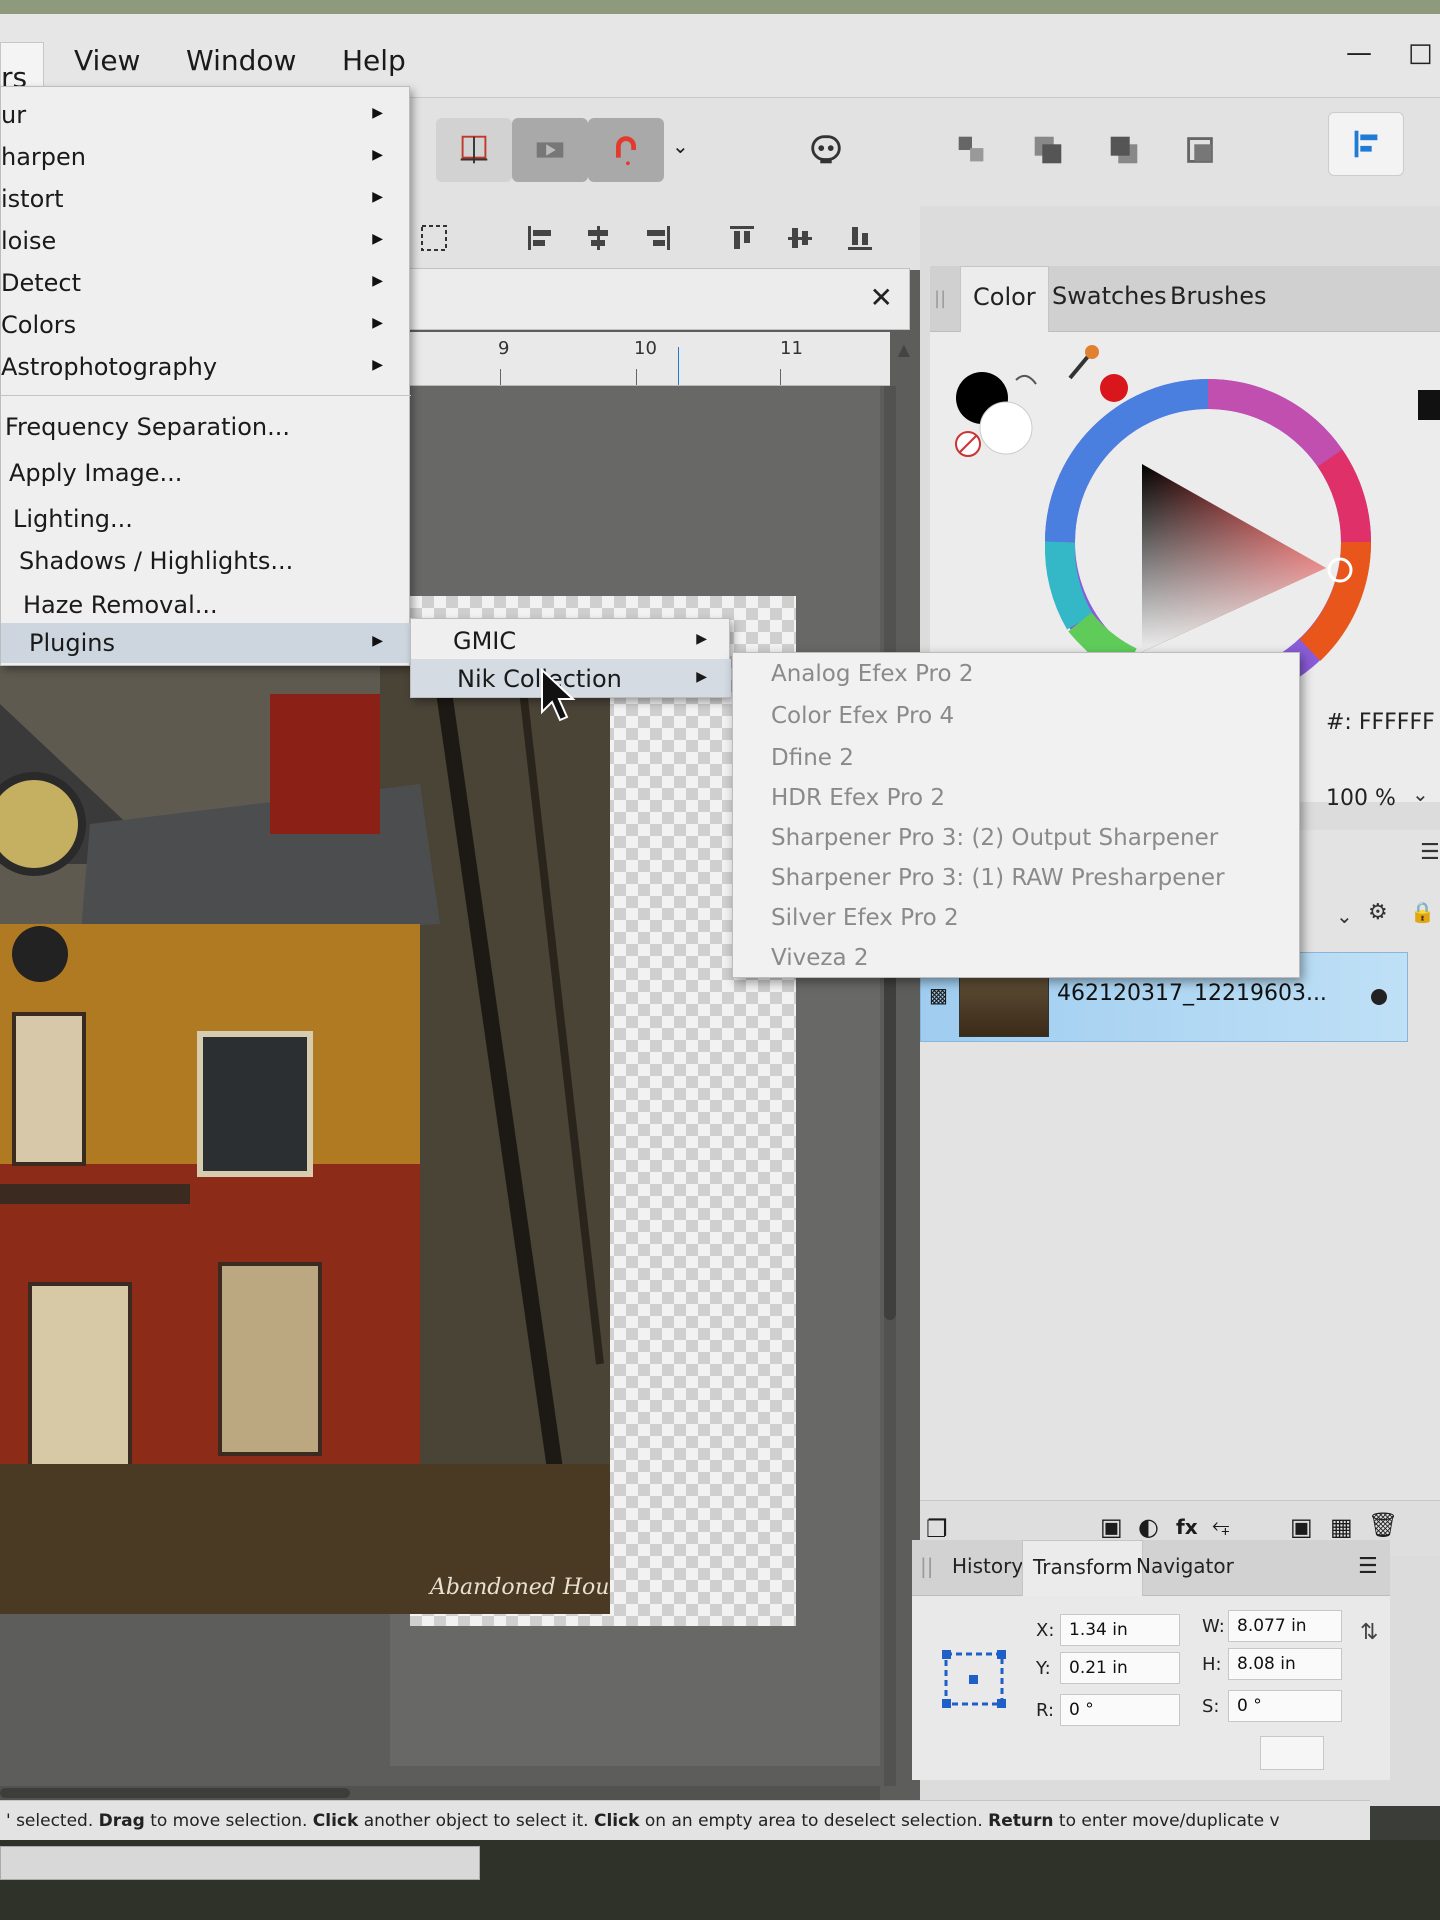  I want to click on document-tab: ✕, so click(645, 299).